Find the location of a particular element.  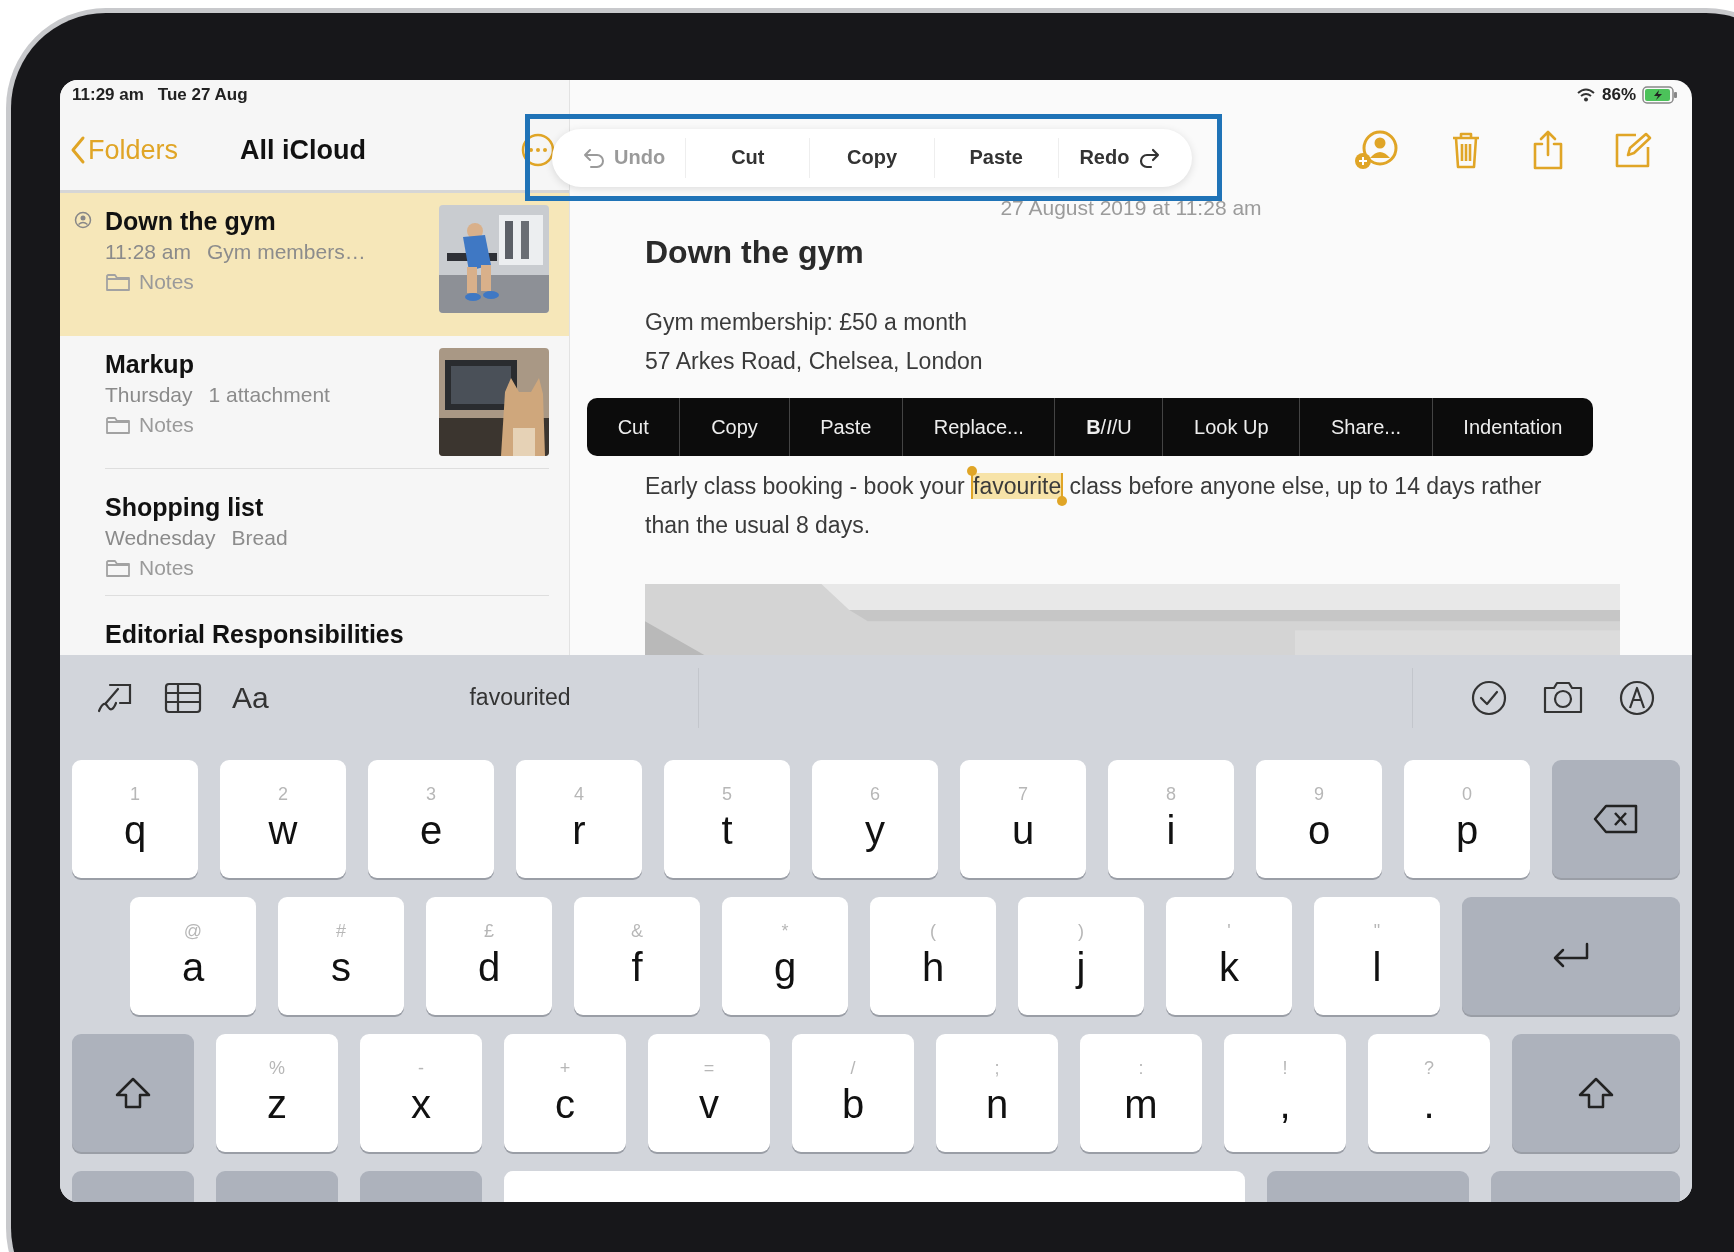

menu-item: Copy is located at coordinates (735, 427).